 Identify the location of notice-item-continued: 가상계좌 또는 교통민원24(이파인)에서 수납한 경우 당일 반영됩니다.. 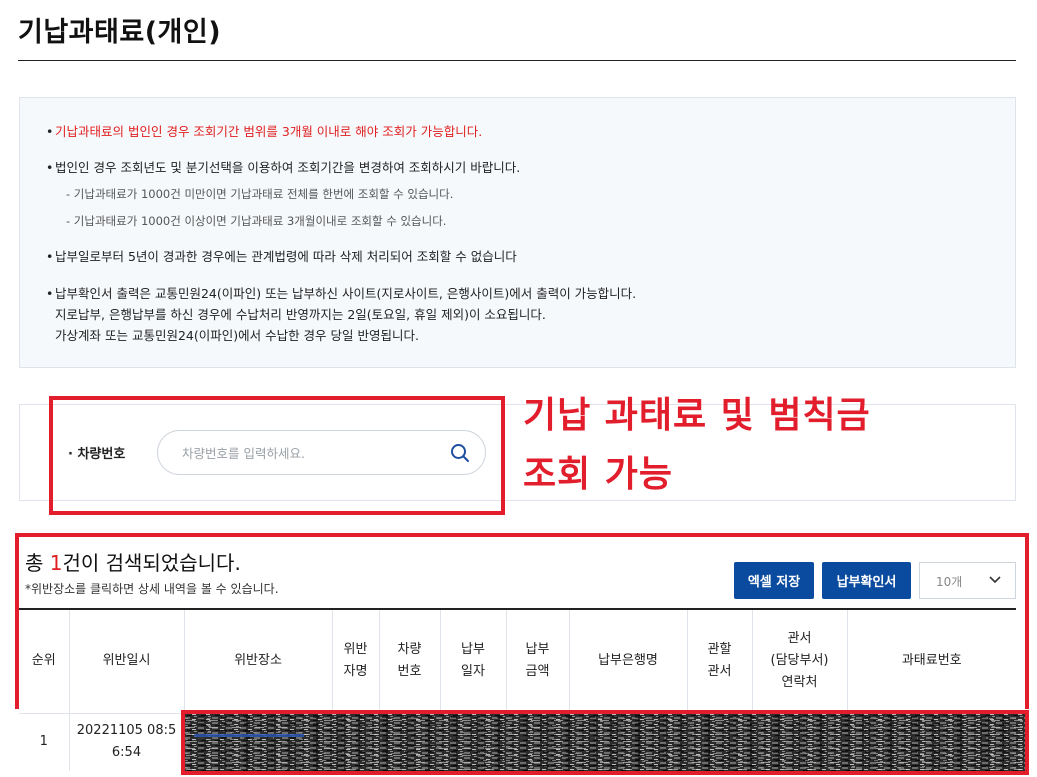
(237, 335).